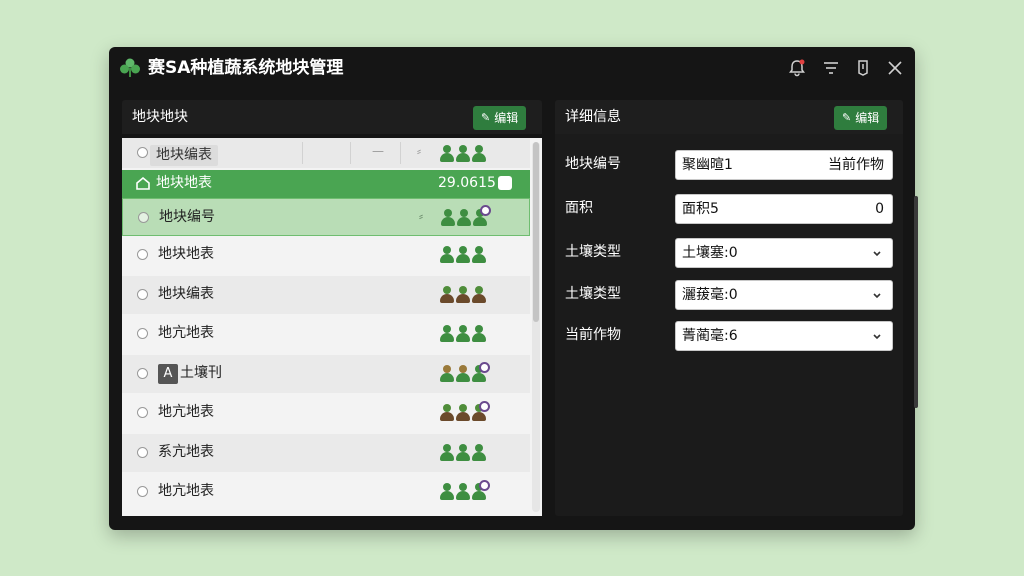 This screenshot has width=1024, height=576. Describe the element at coordinates (246, 68) in the screenshot. I see `app-title: 赛SA种植蔬系统地块管理` at that location.